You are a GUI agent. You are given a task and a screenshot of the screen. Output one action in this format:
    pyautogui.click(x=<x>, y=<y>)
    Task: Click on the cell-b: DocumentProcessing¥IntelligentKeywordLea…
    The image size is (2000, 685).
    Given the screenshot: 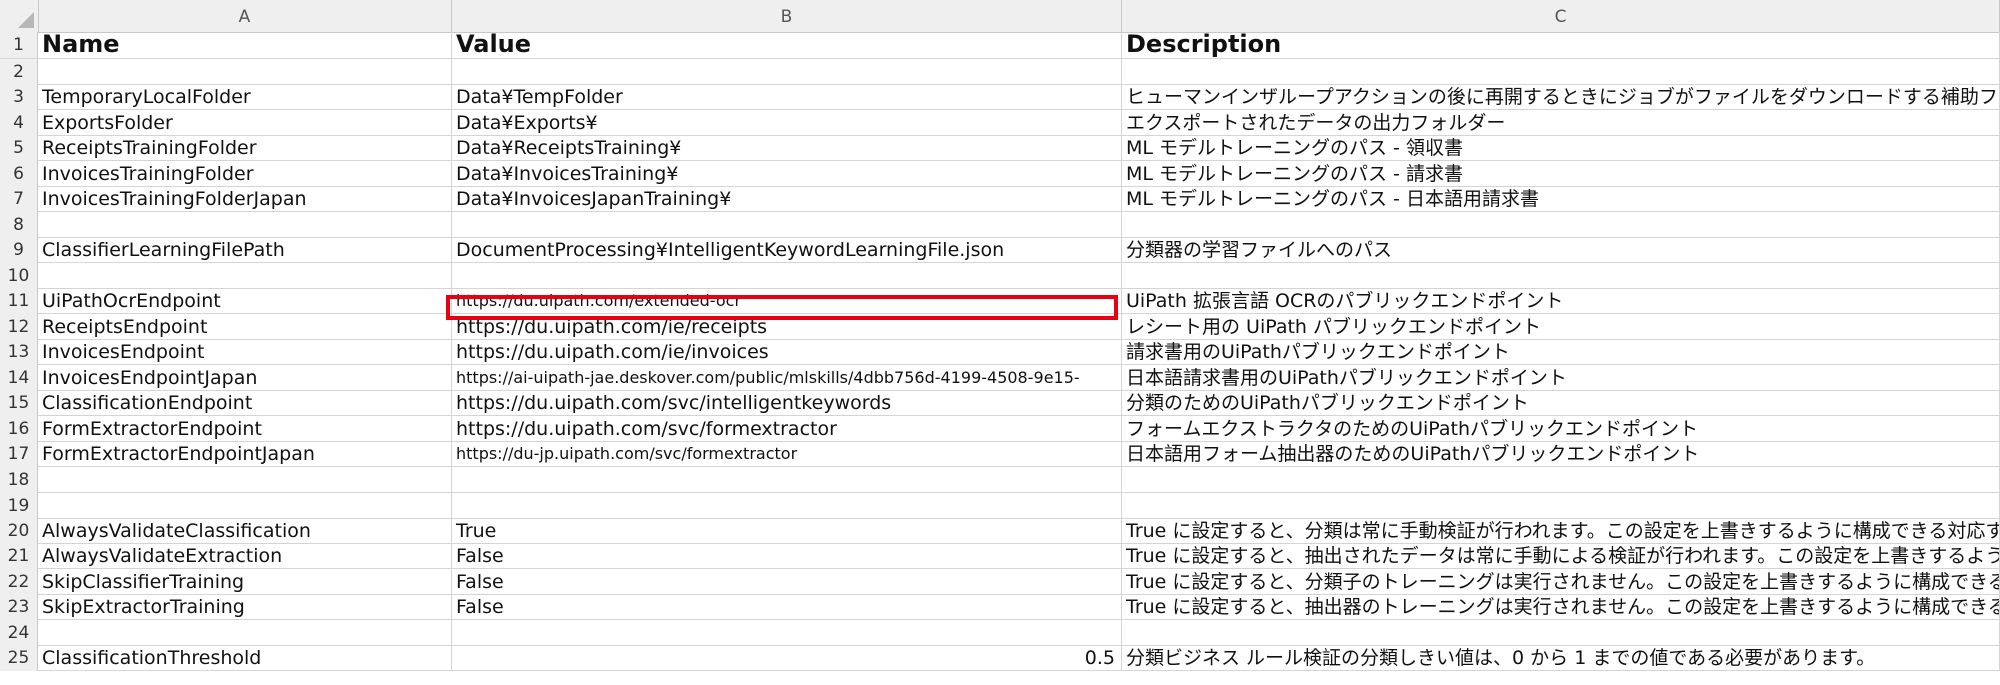 What is the action you would take?
    pyautogui.click(x=787, y=250)
    